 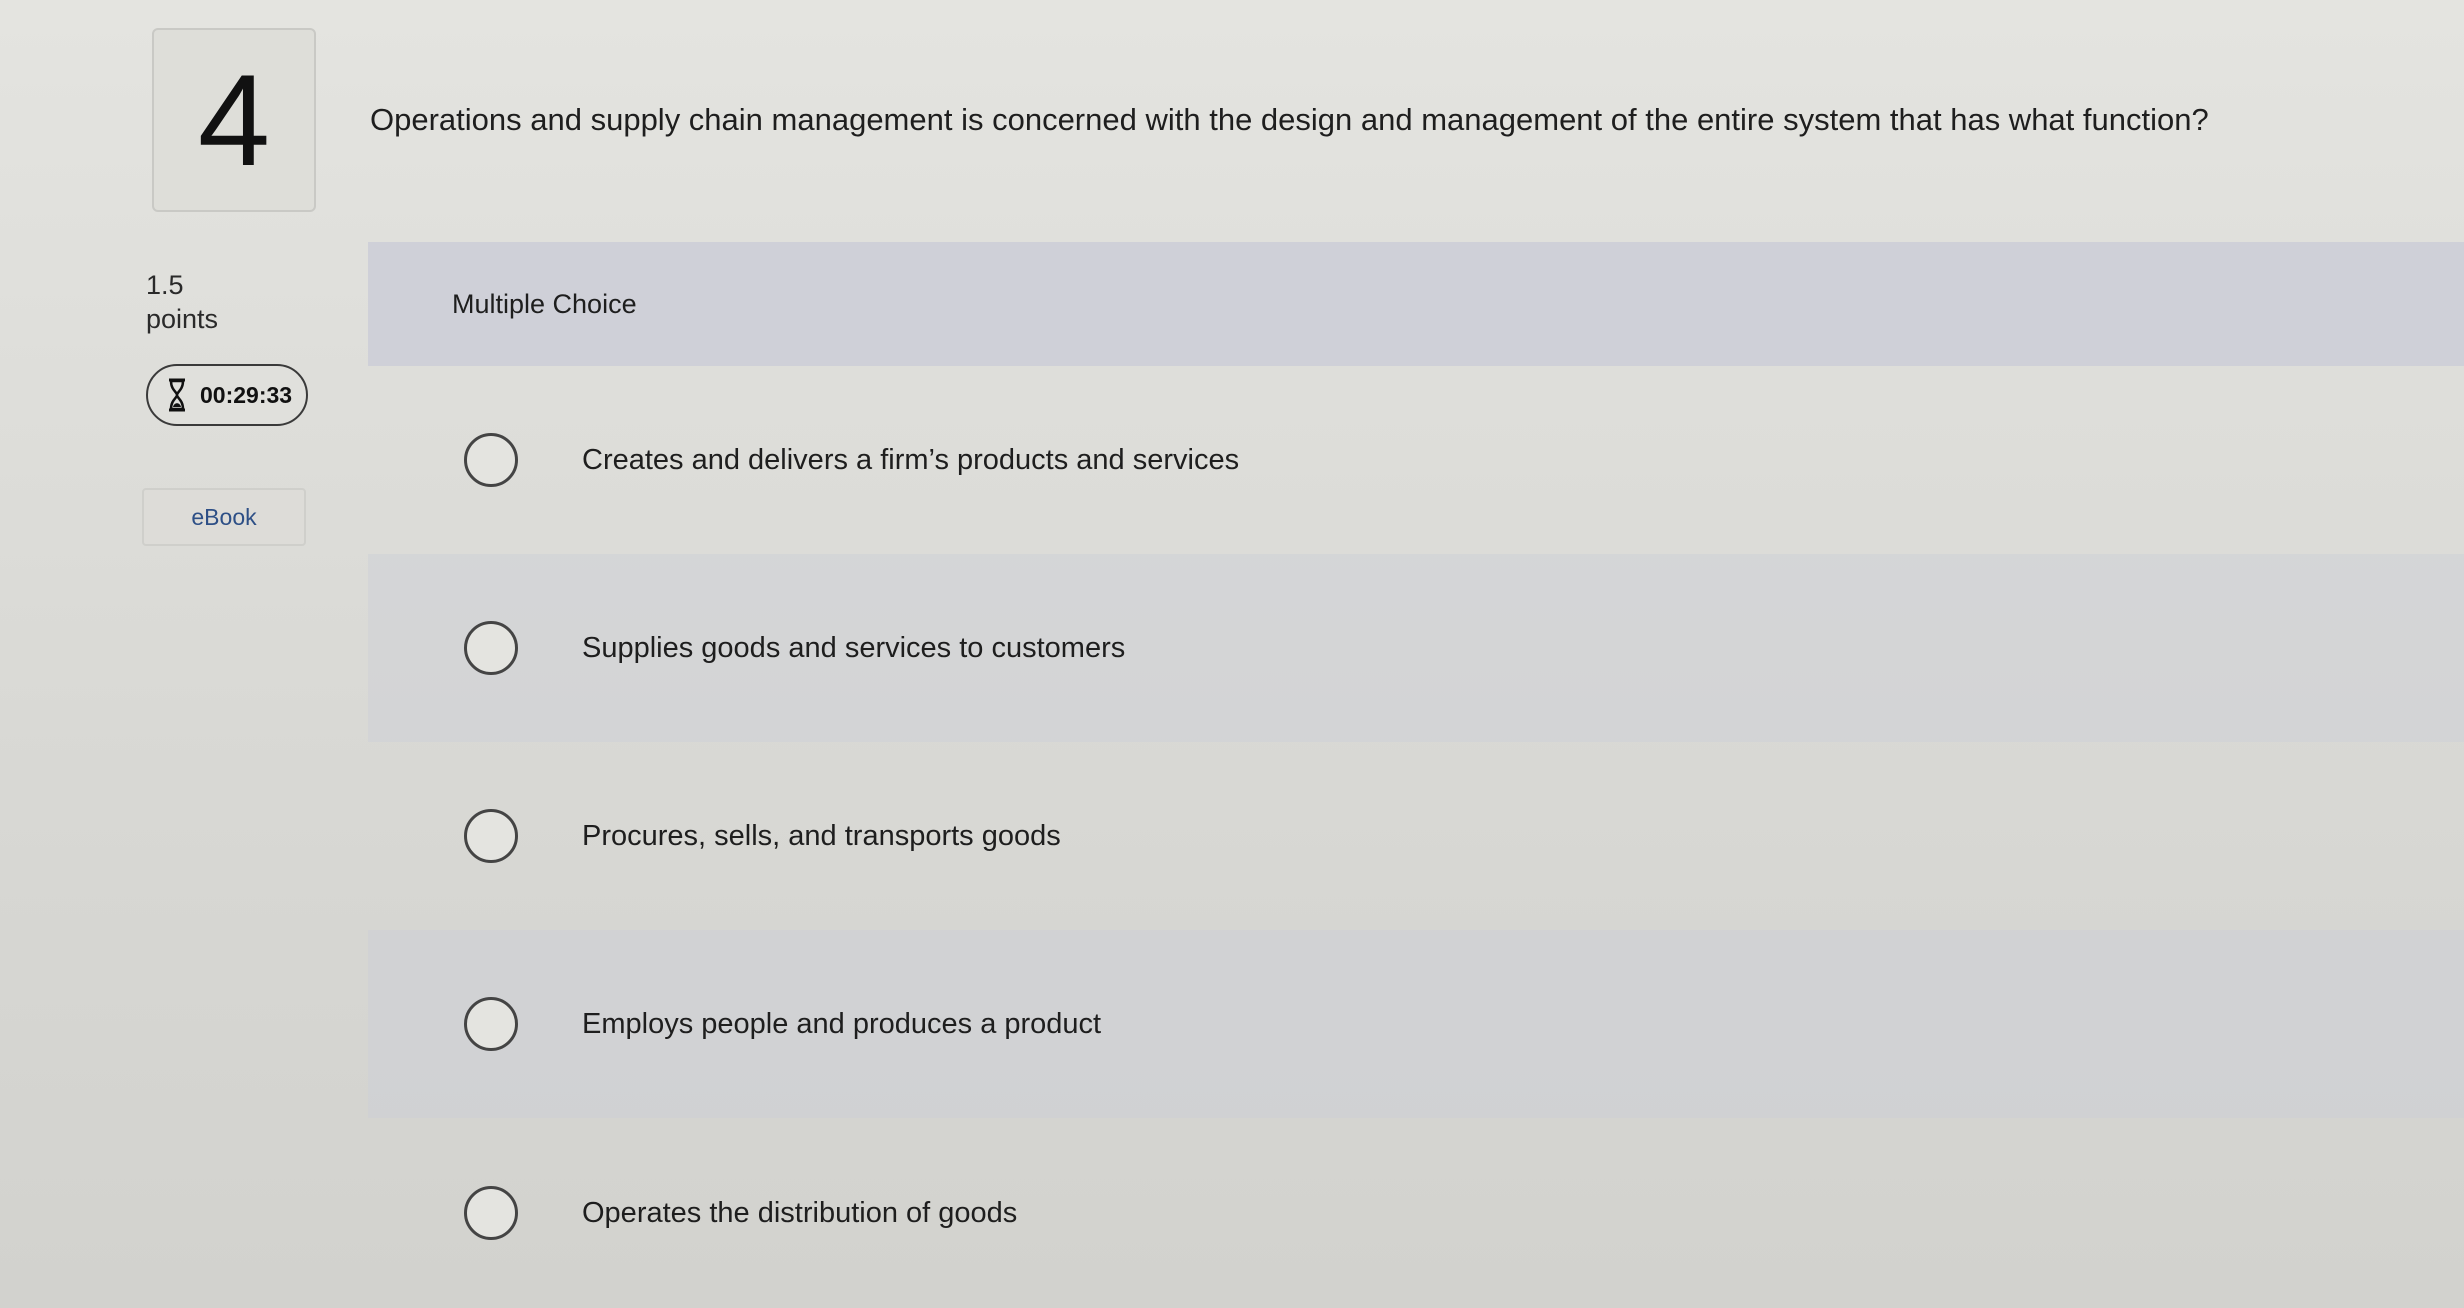 I want to click on question-type-header: Multiple Choice, so click(x=1416, y=304).